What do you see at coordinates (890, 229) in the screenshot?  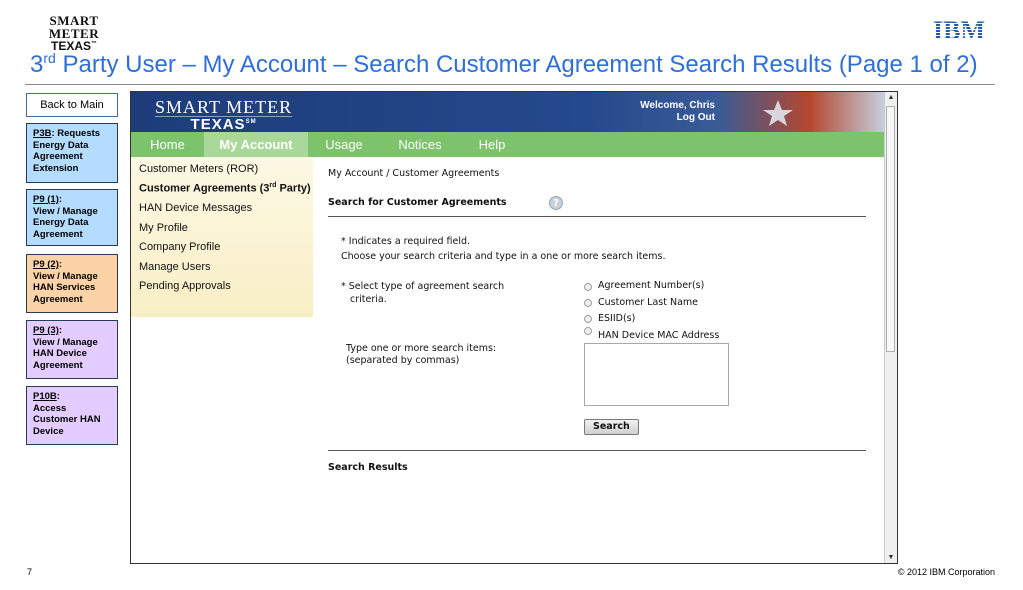 I see `scroll-thumb` at bounding box center [890, 229].